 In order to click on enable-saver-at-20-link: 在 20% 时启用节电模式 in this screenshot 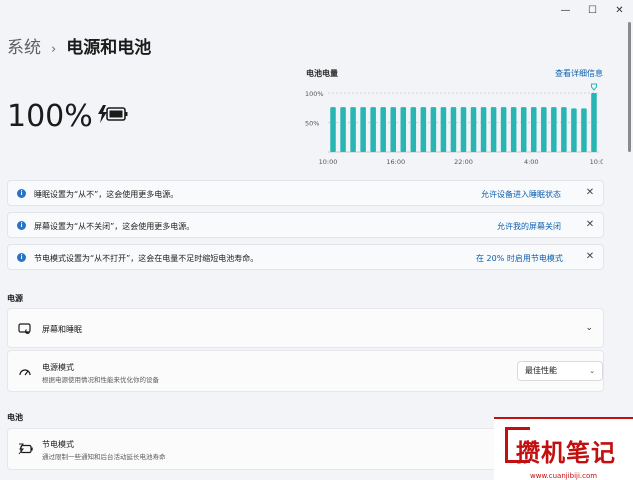, I will do `click(519, 258)`.